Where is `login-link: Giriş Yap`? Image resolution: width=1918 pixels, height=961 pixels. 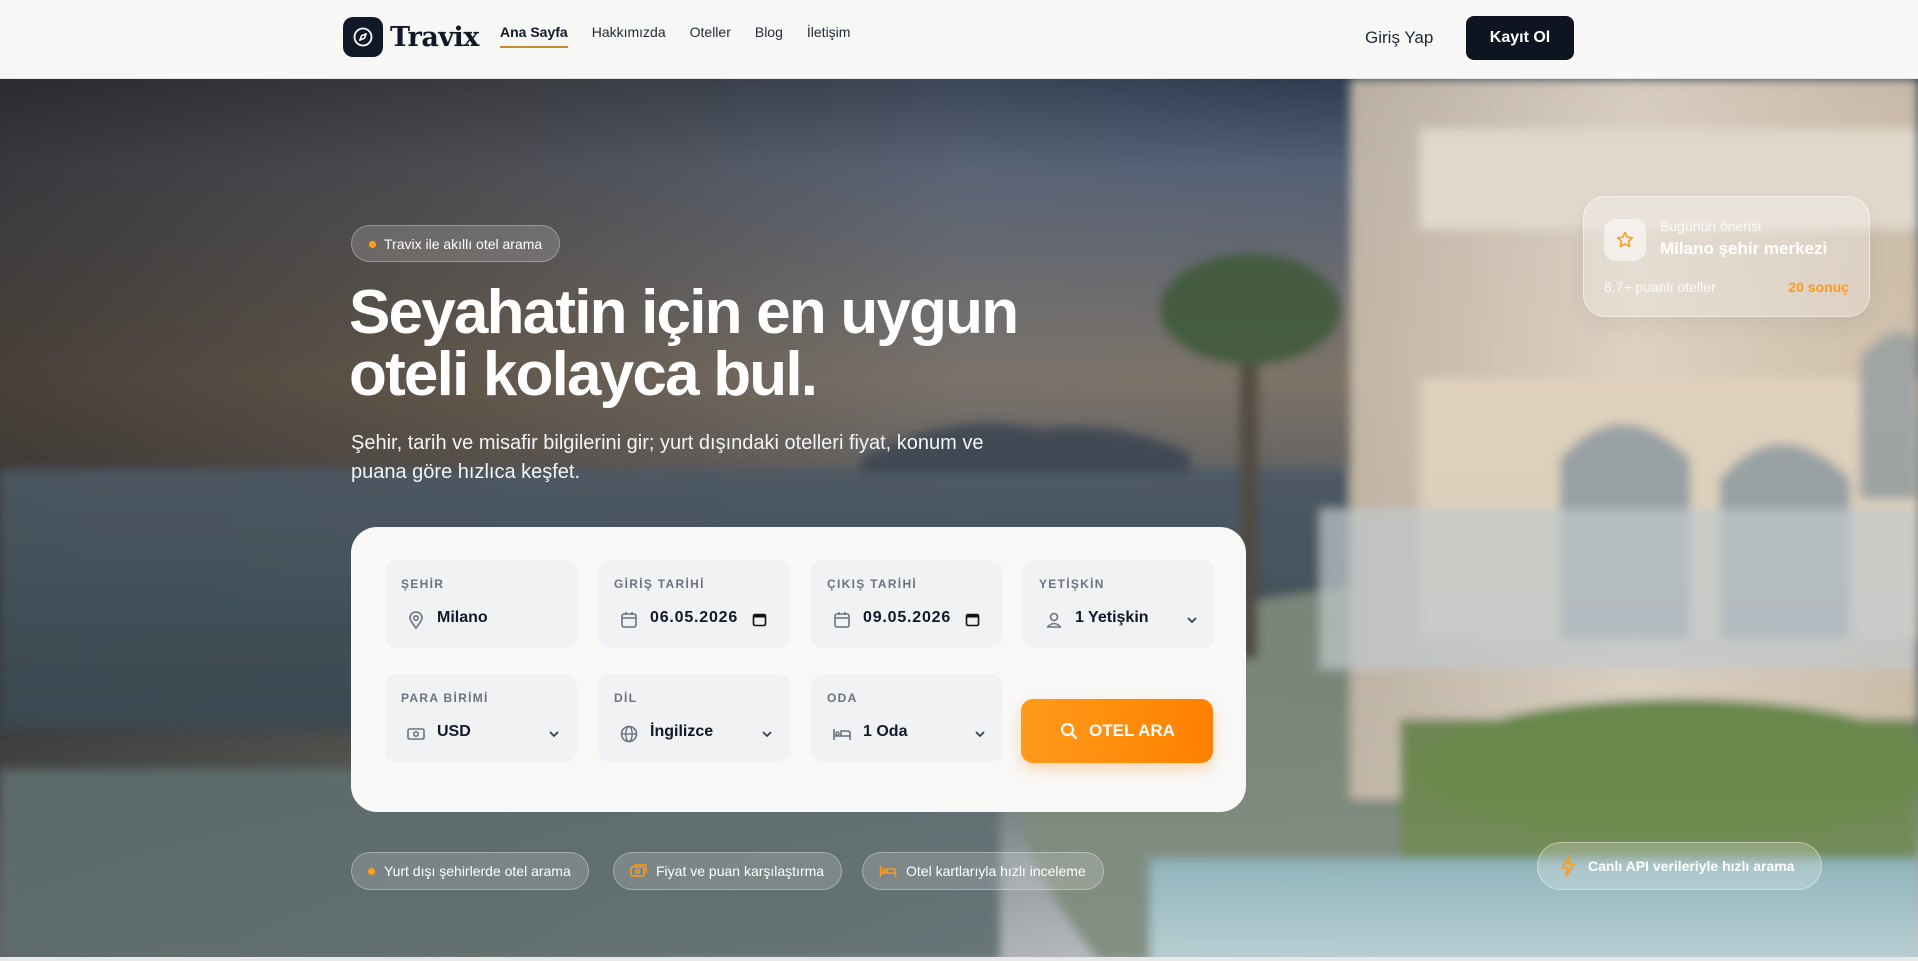
login-link: Giriş Yap is located at coordinates (1399, 38).